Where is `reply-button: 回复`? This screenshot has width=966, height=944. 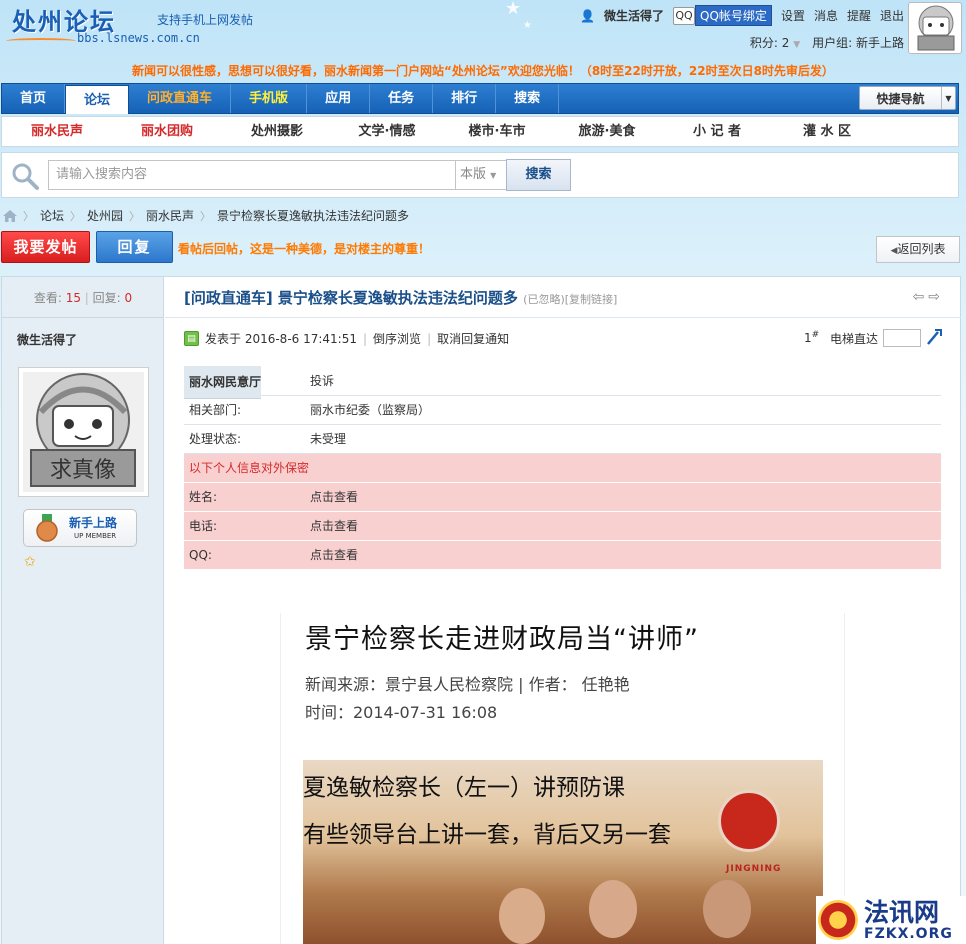
reply-button: 回复 is located at coordinates (134, 247).